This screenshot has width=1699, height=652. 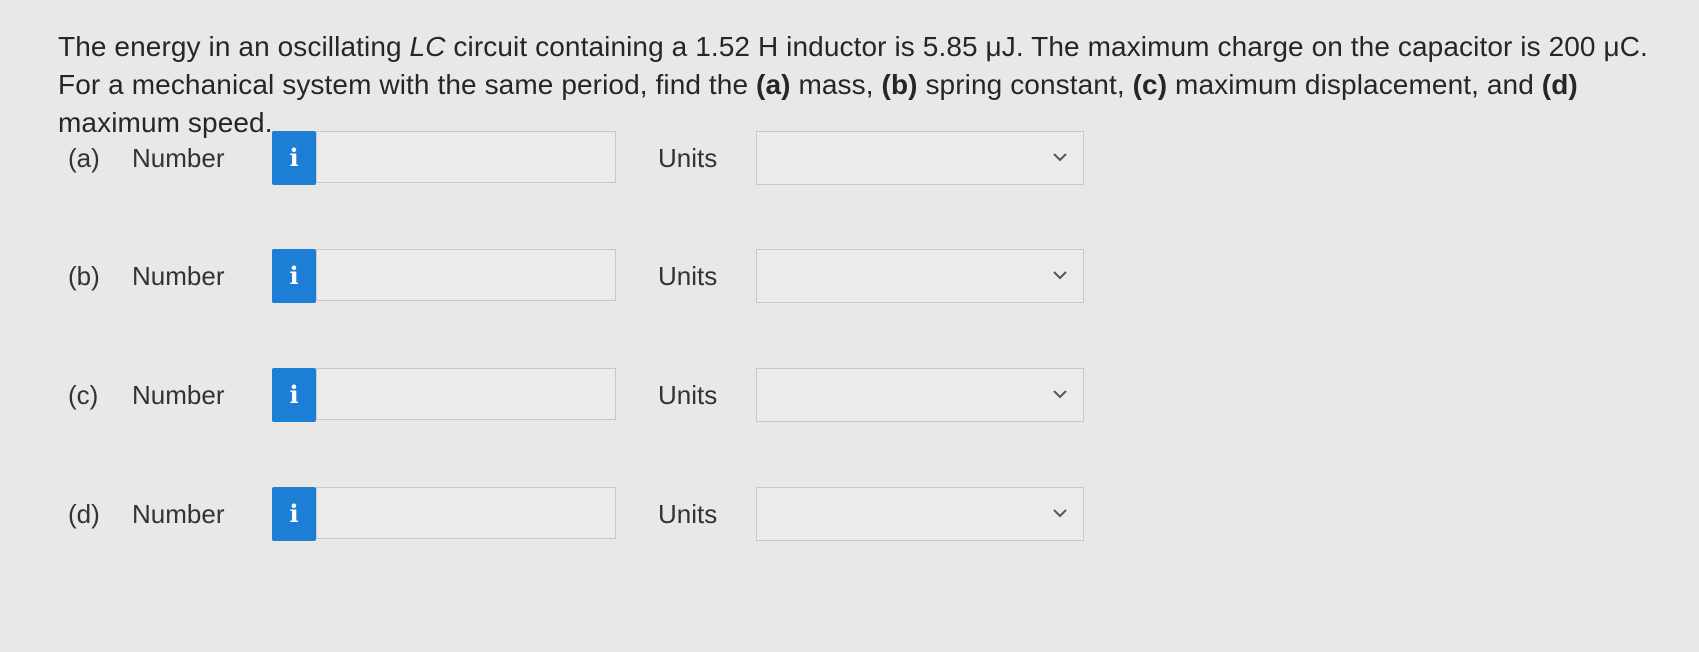 What do you see at coordinates (1354, 84) in the screenshot?
I see `question-part: maximum displacement, and` at bounding box center [1354, 84].